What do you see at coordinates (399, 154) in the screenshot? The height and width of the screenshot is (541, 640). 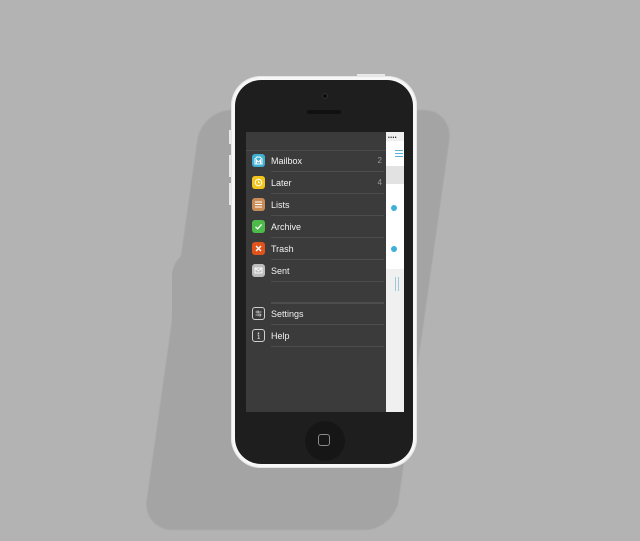 I see `hamburger-menu-icon` at bounding box center [399, 154].